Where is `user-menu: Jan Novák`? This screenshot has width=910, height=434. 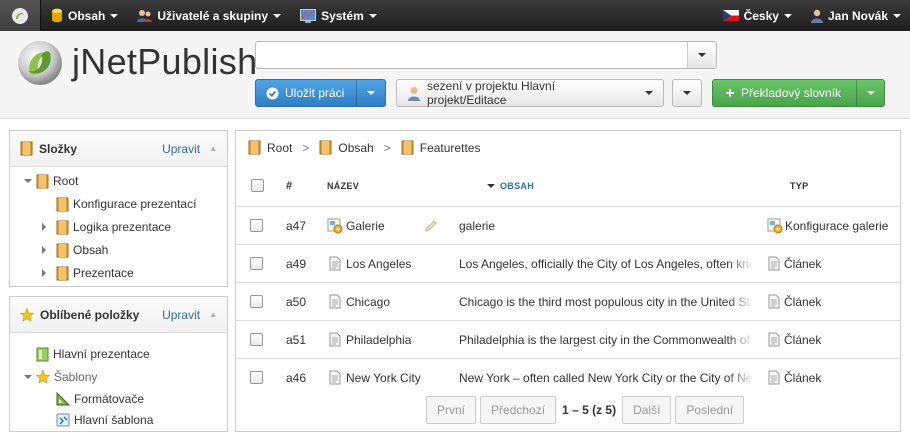
user-menu: Jan Novák is located at coordinates (855, 15).